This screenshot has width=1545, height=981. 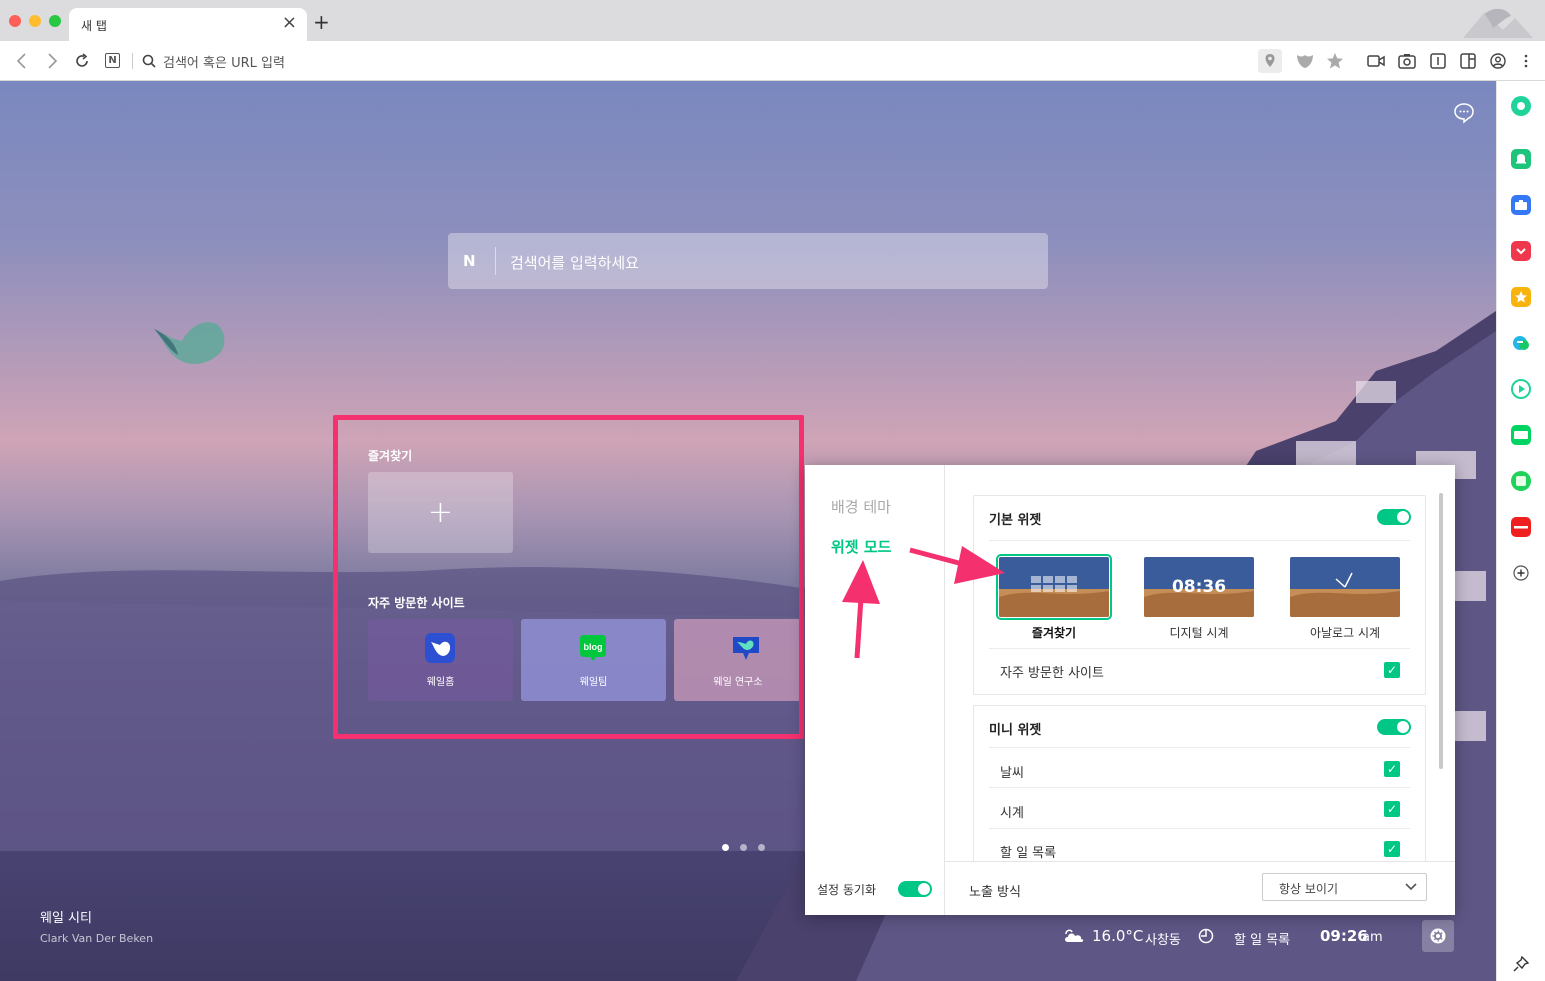 I want to click on pocket-icon, so click(x=1521, y=251).